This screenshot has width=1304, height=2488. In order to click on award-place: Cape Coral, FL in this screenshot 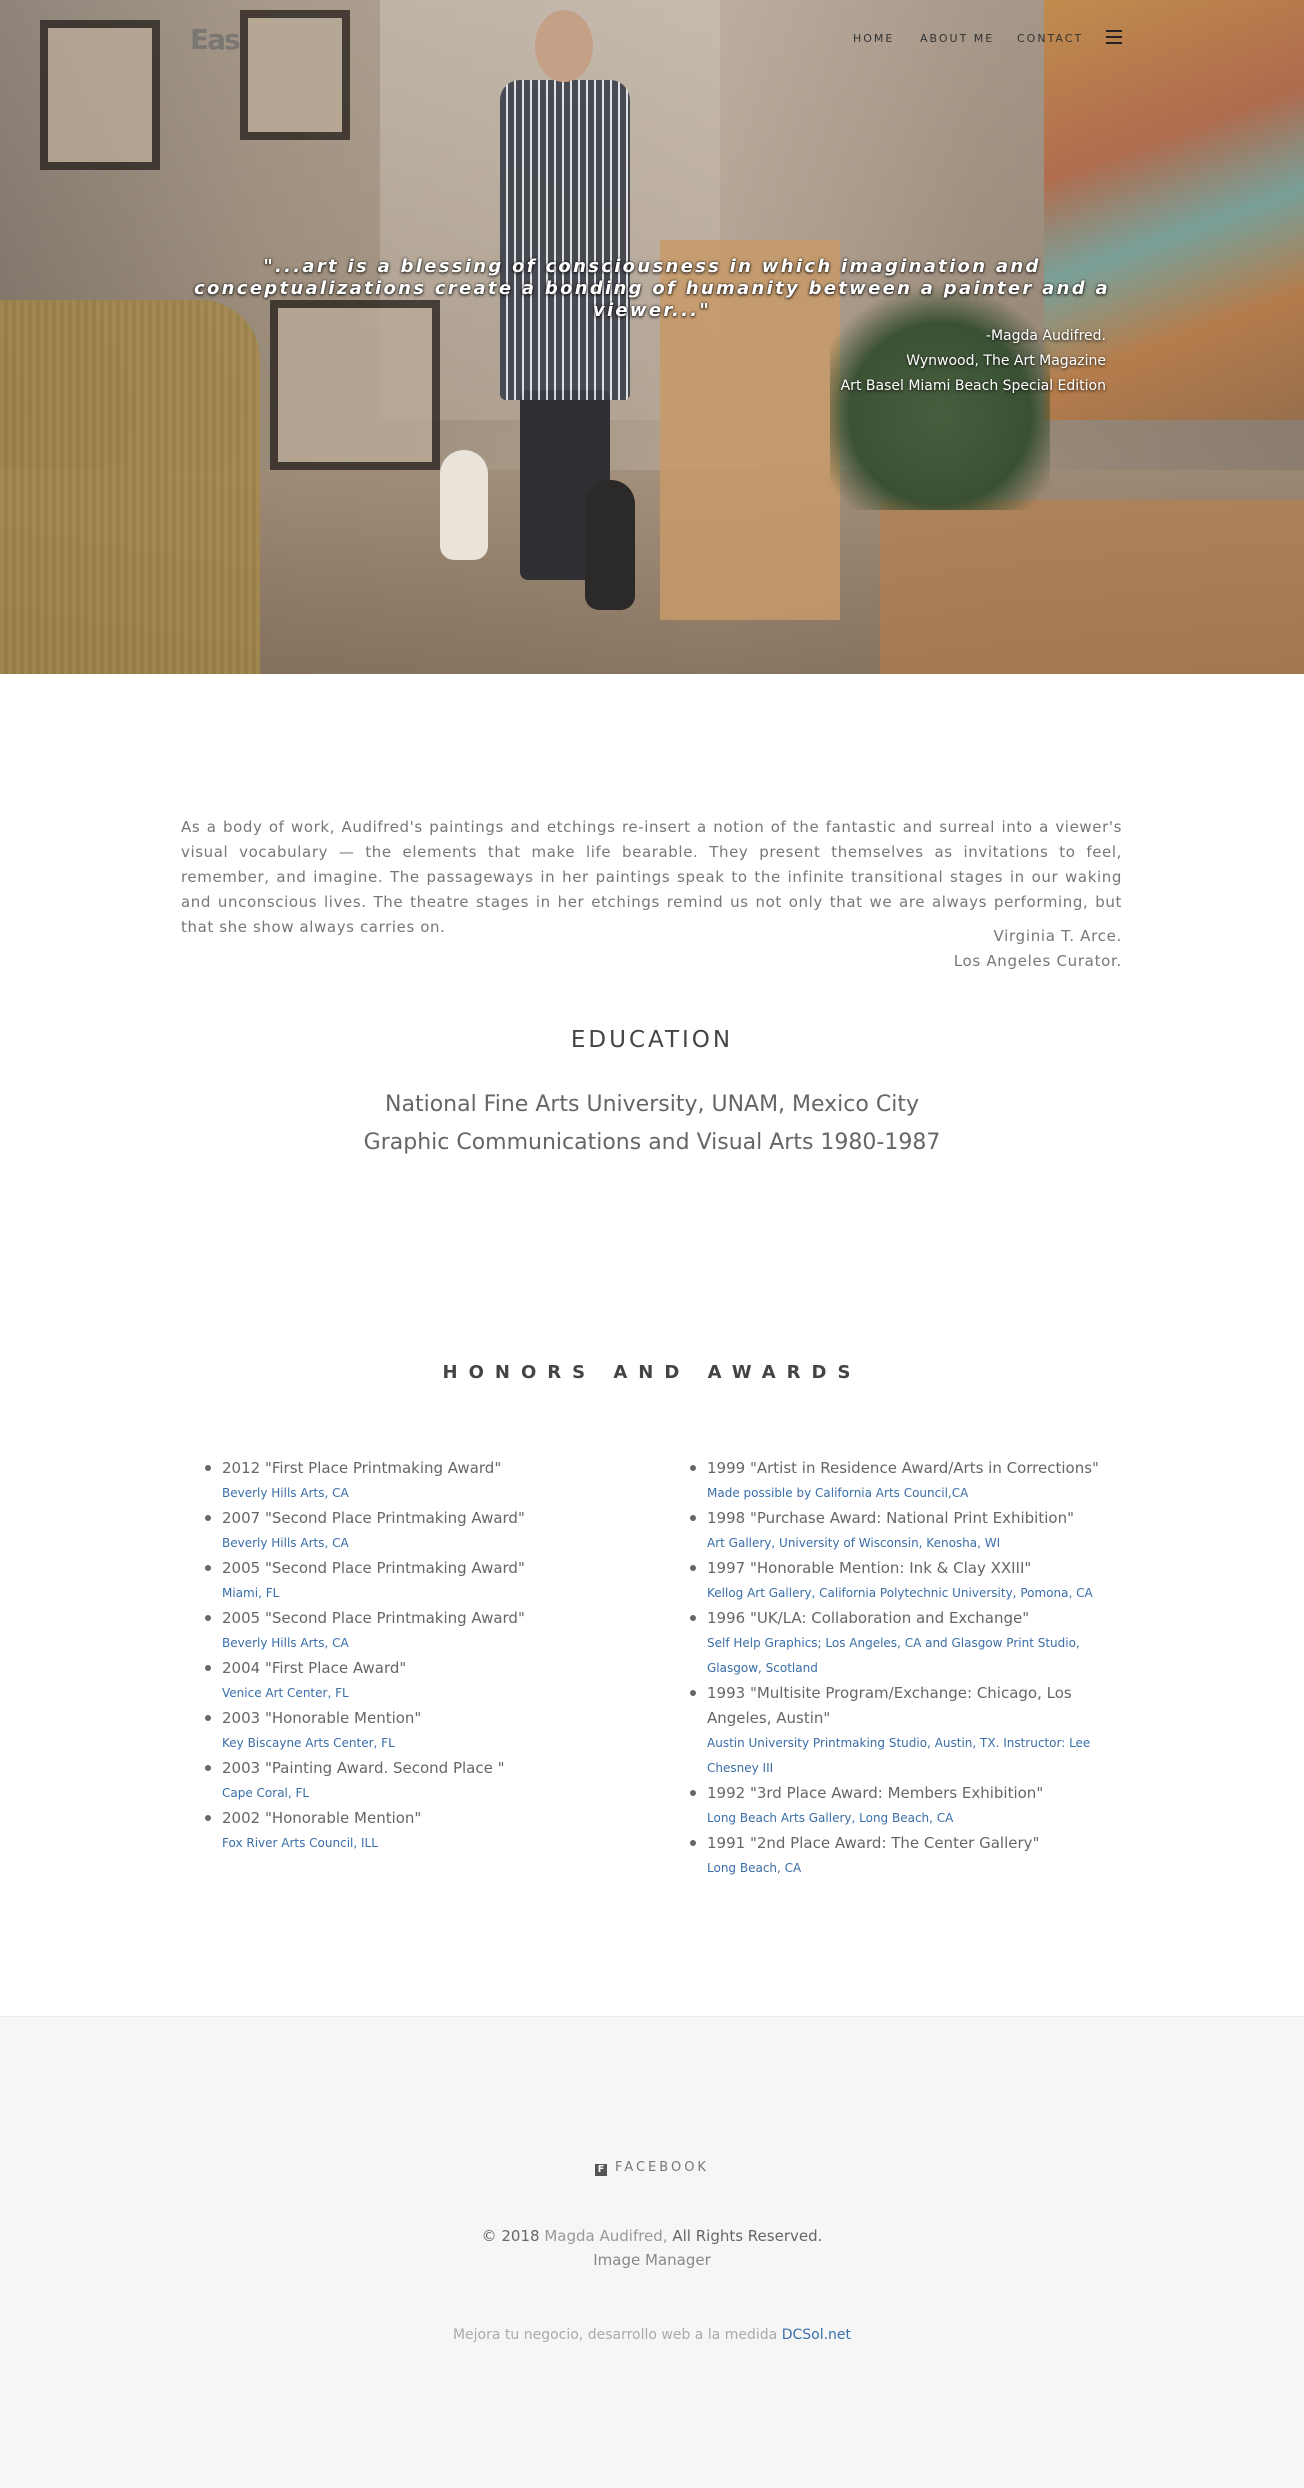, I will do `click(266, 1793)`.